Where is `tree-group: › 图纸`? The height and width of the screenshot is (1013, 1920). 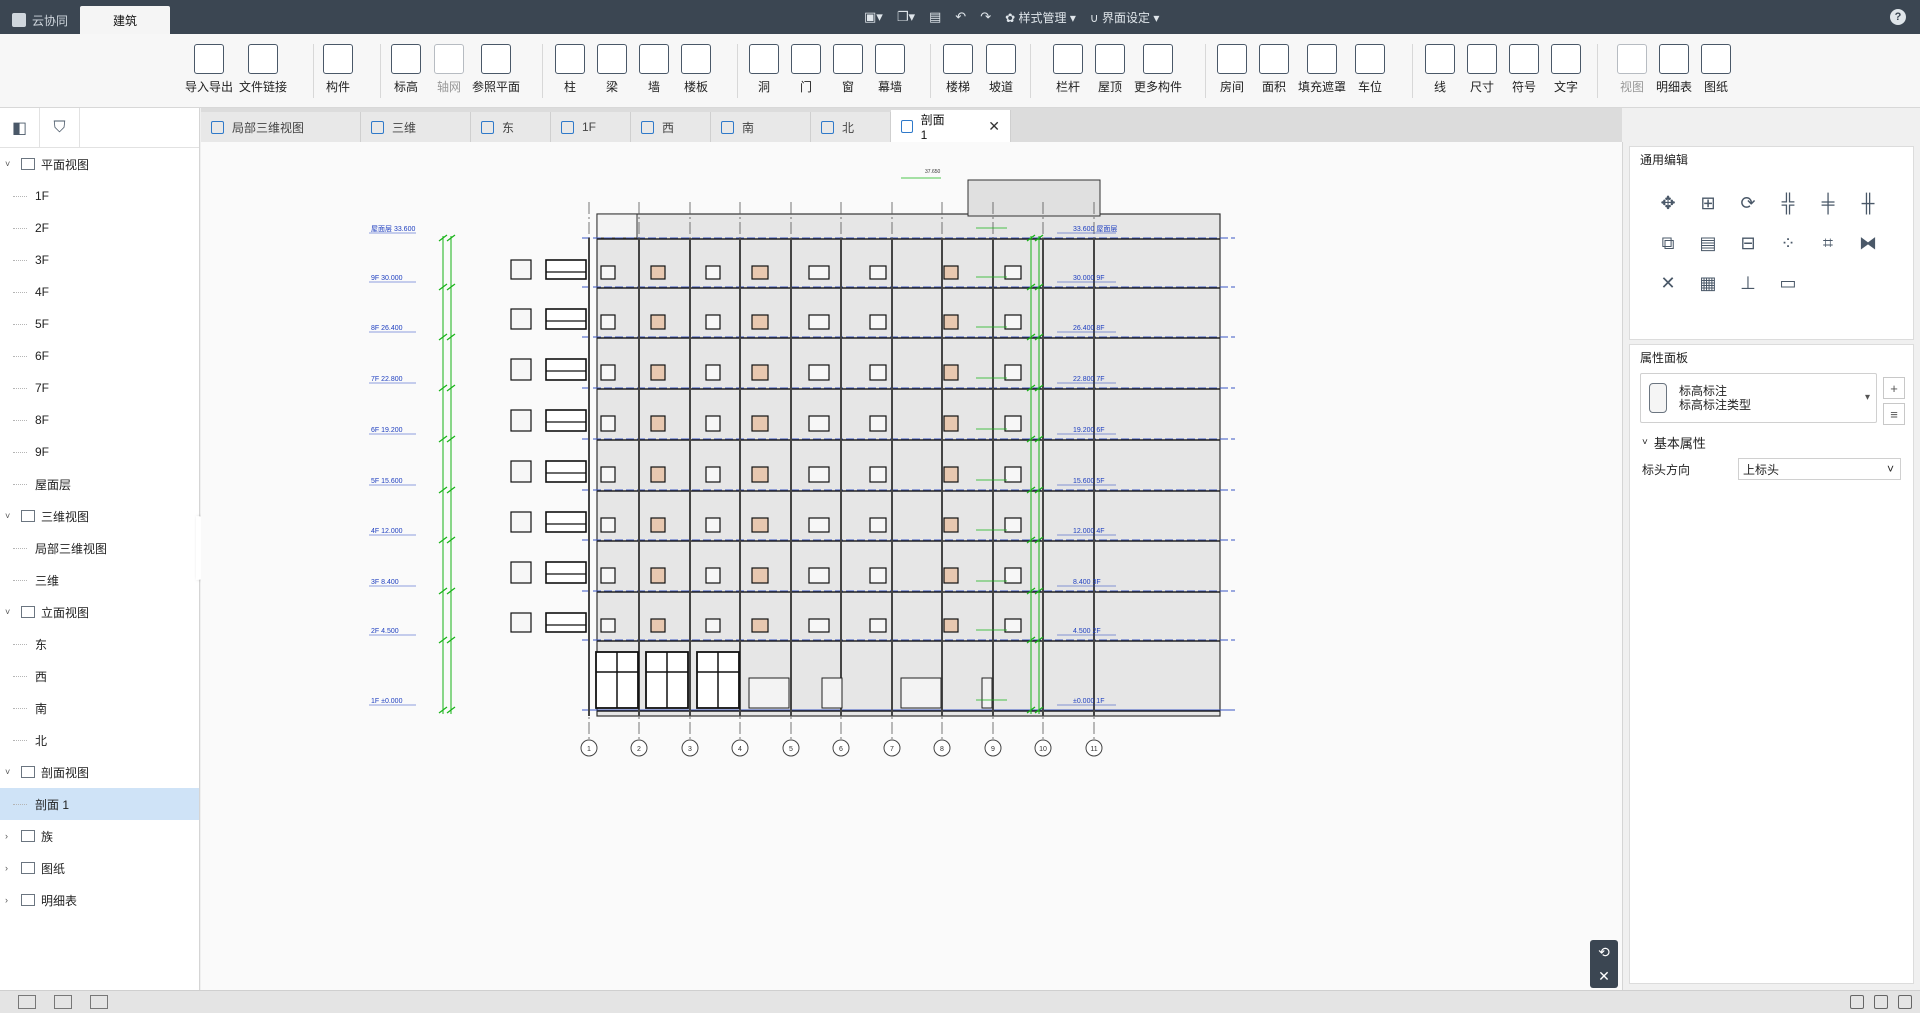 tree-group: › 图纸 is located at coordinates (99, 868).